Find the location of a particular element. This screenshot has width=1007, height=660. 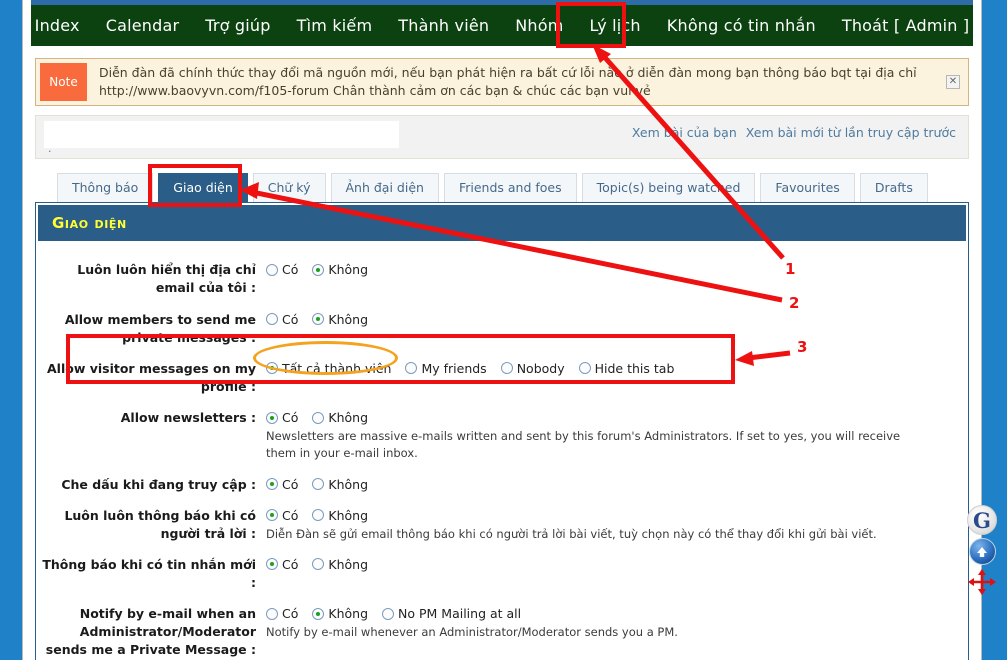

radio-option: Nobody is located at coordinates (532, 368).